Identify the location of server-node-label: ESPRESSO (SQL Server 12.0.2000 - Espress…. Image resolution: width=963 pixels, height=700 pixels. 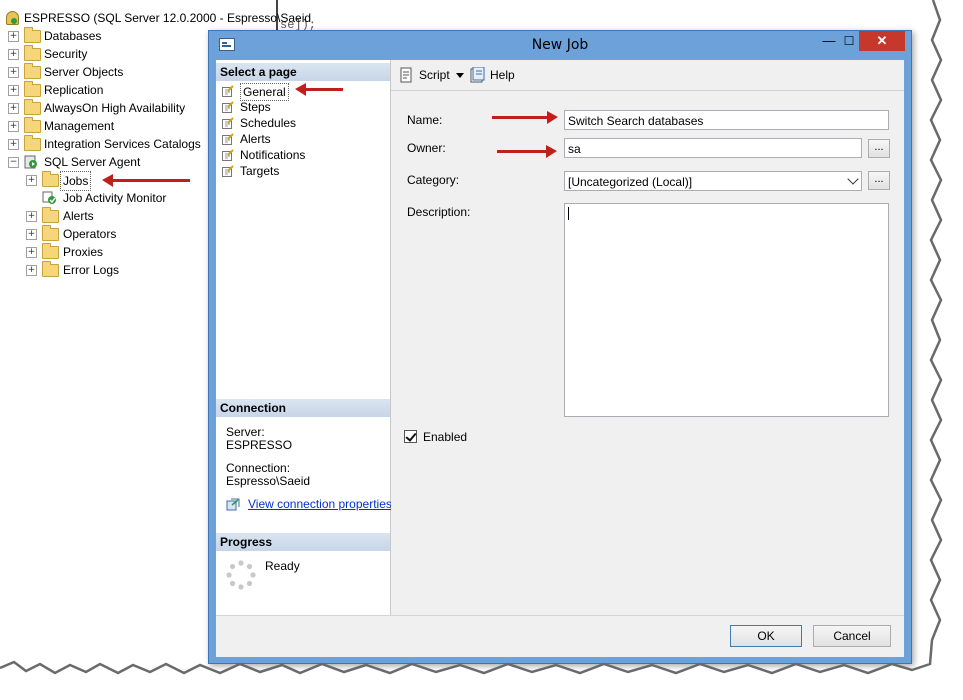
(168, 18).